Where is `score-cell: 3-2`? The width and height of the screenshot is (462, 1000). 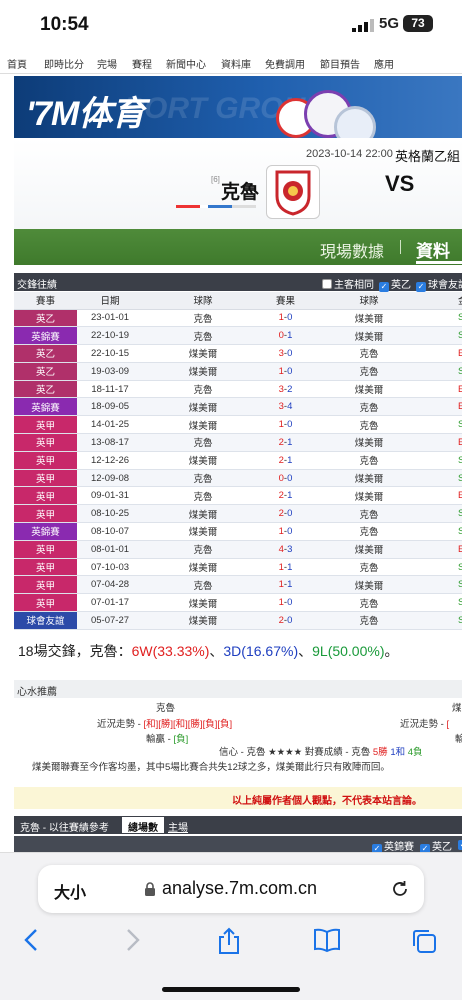 score-cell: 3-2 is located at coordinates (285, 389).